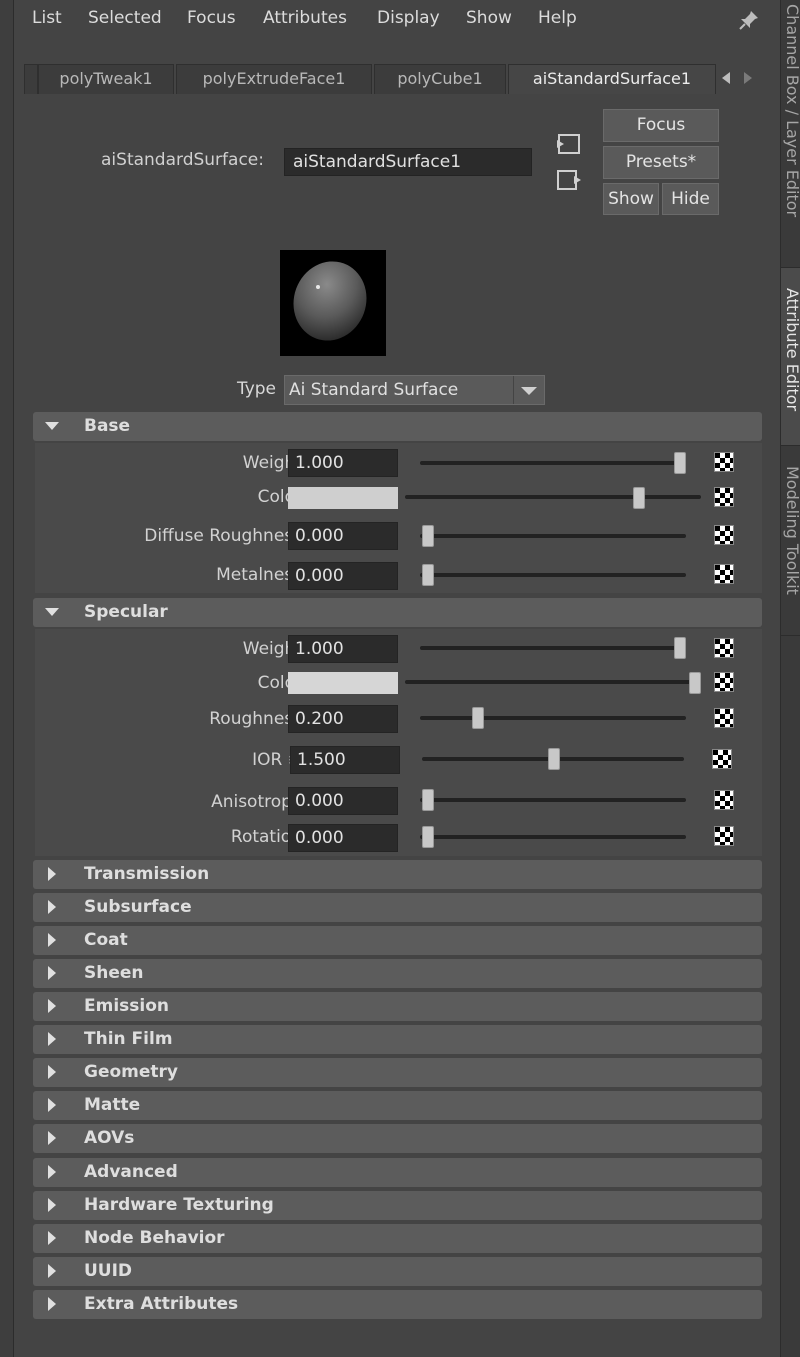 The width and height of the screenshot is (800, 1357). What do you see at coordinates (557, 18) in the screenshot?
I see `menu-help: Help` at bounding box center [557, 18].